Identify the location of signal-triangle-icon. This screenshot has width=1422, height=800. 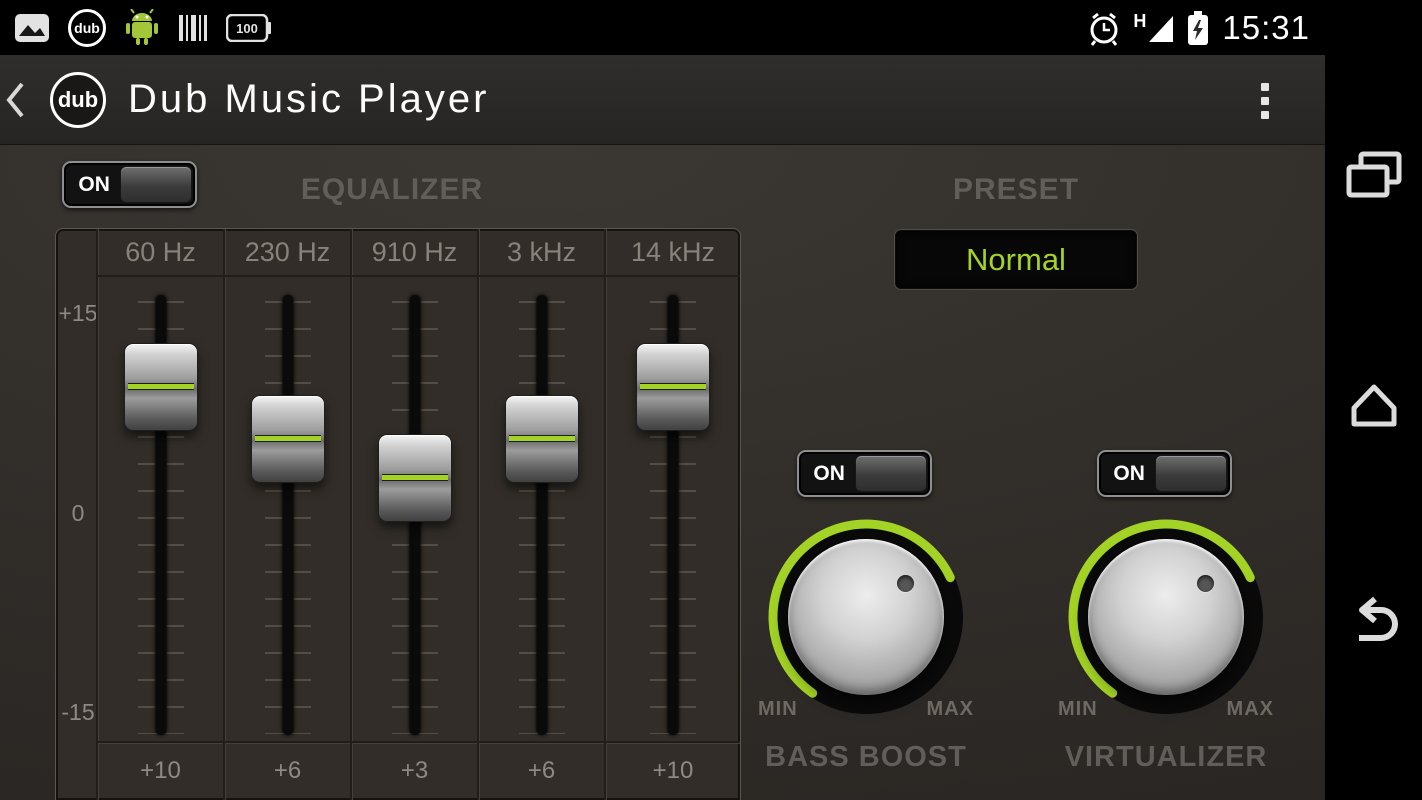
(1161, 28).